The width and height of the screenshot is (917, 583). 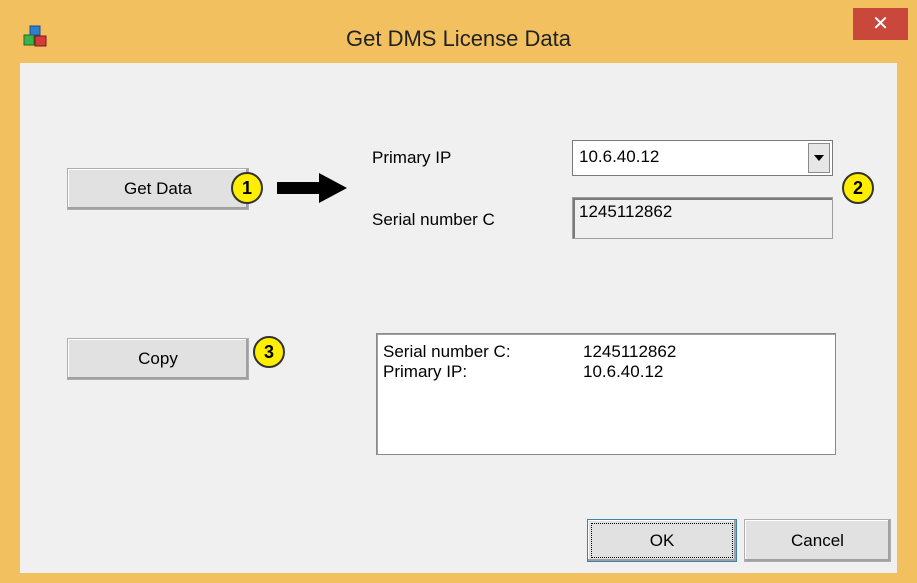 I want to click on step-badge-2: 2, so click(x=858, y=188).